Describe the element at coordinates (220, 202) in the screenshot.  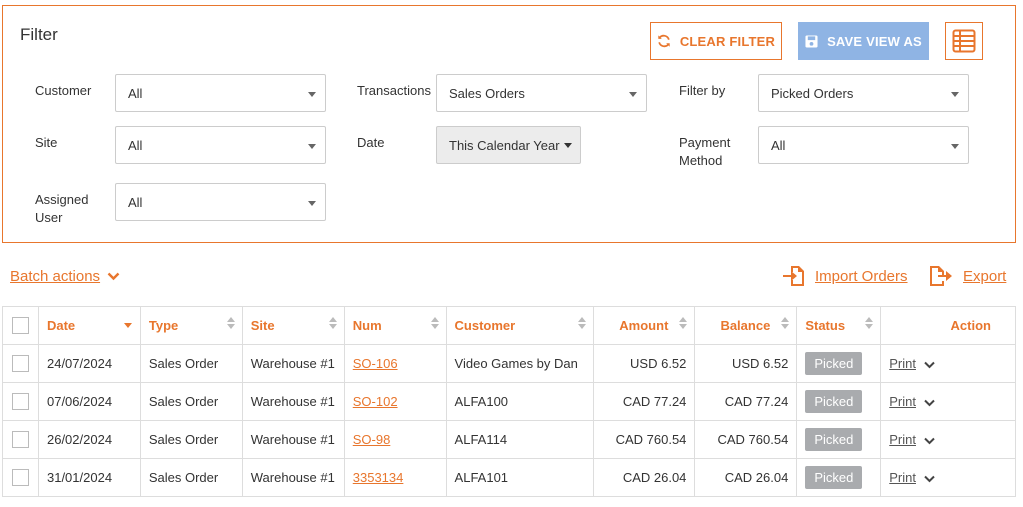
I see `assigned-user-select: All` at that location.